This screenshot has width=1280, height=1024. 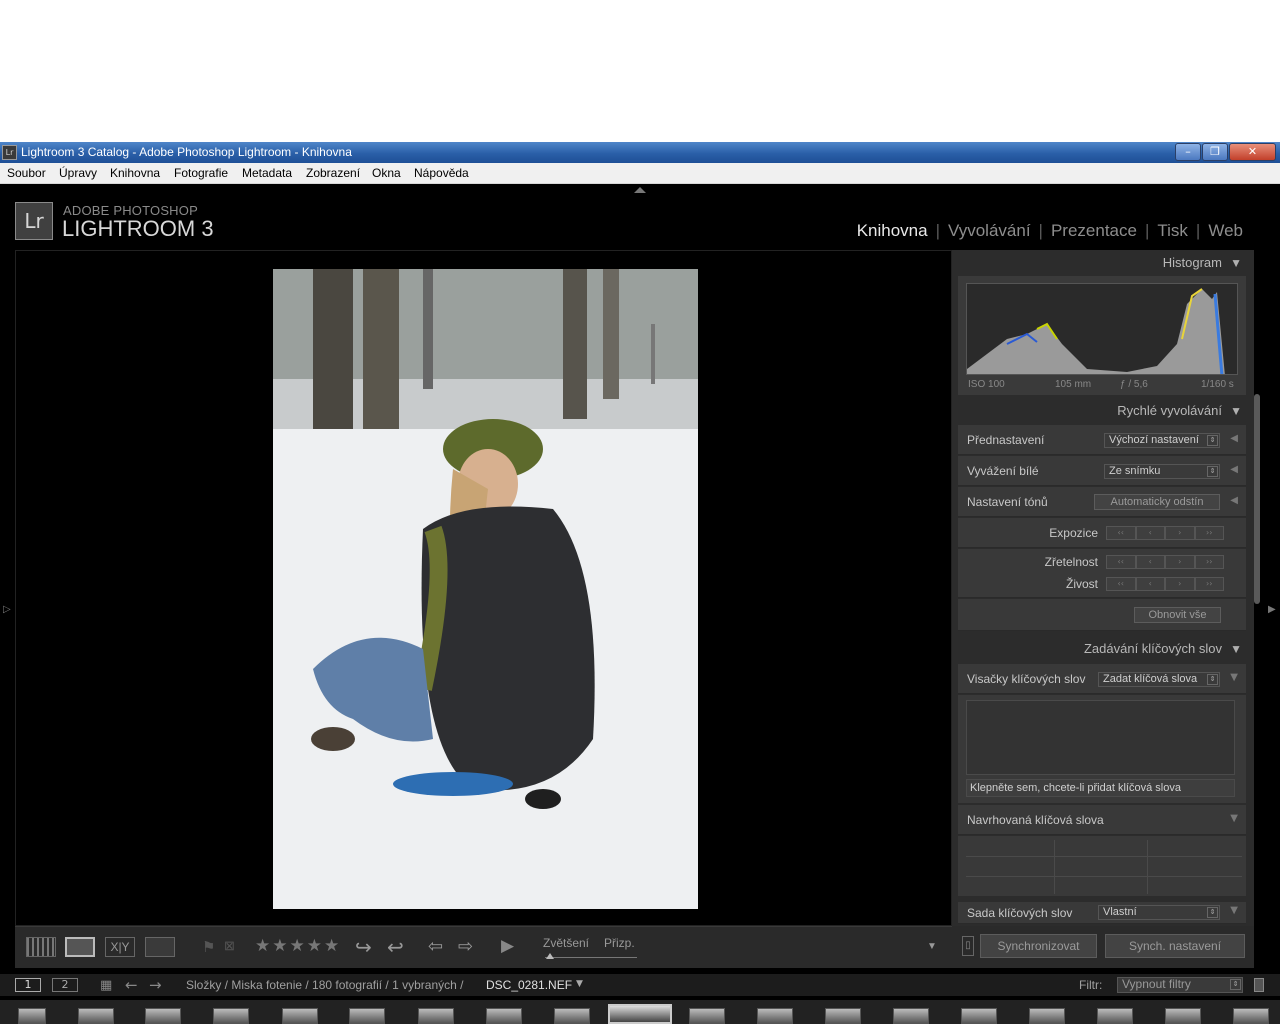 I want to click on menu-okna: Okna, so click(x=386, y=173).